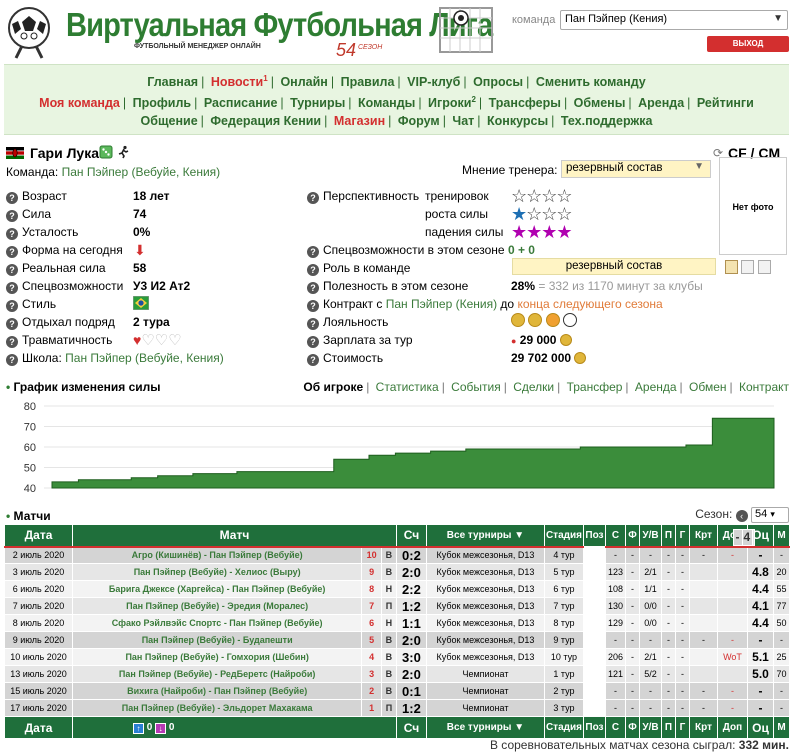 This screenshot has width=793, height=752. Describe the element at coordinates (615, 727) in the screenshot. I see `foot-s: С` at that location.